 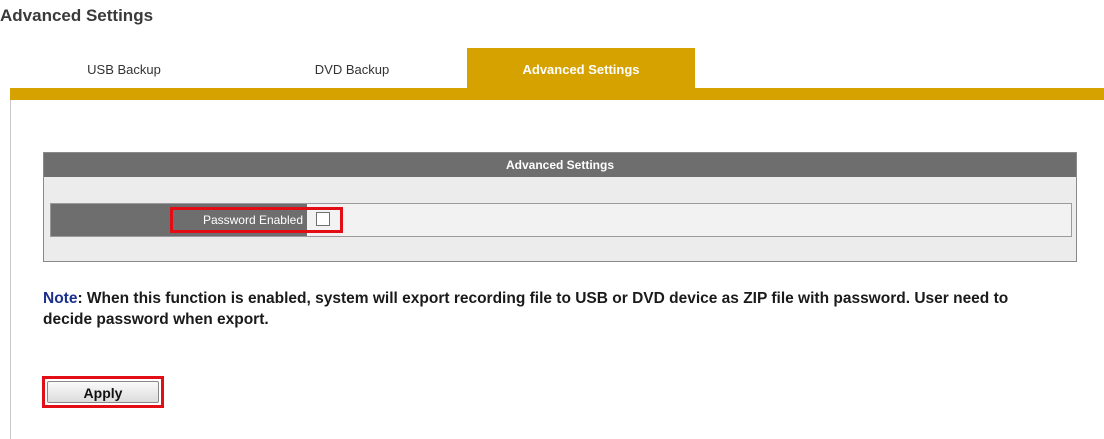 I want to click on apply-button: Apply, so click(x=103, y=392).